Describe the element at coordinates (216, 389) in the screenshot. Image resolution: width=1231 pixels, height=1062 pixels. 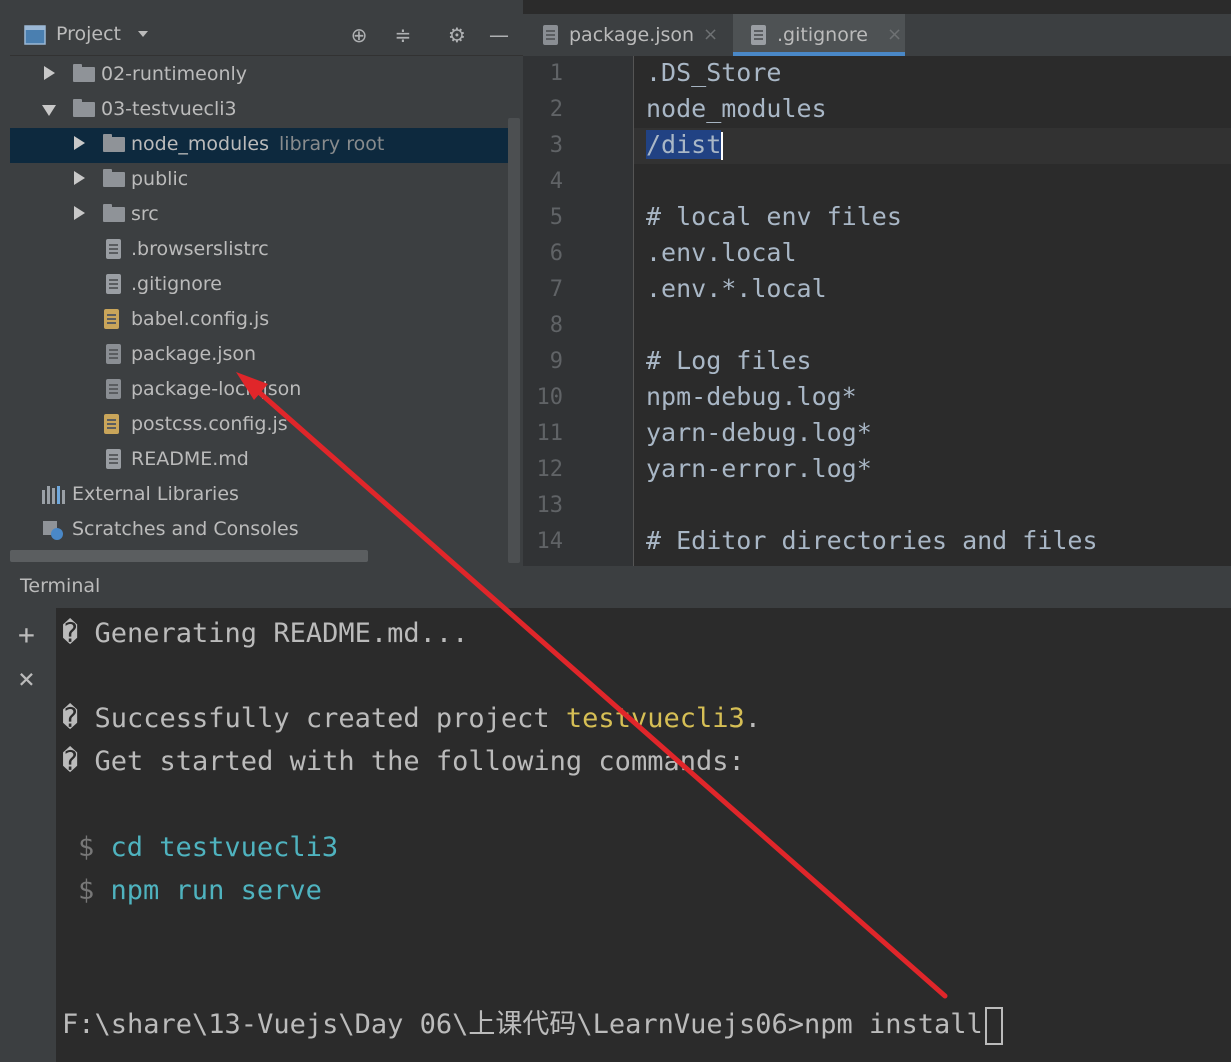
I see `tree-item-label: package-lock.json` at that location.